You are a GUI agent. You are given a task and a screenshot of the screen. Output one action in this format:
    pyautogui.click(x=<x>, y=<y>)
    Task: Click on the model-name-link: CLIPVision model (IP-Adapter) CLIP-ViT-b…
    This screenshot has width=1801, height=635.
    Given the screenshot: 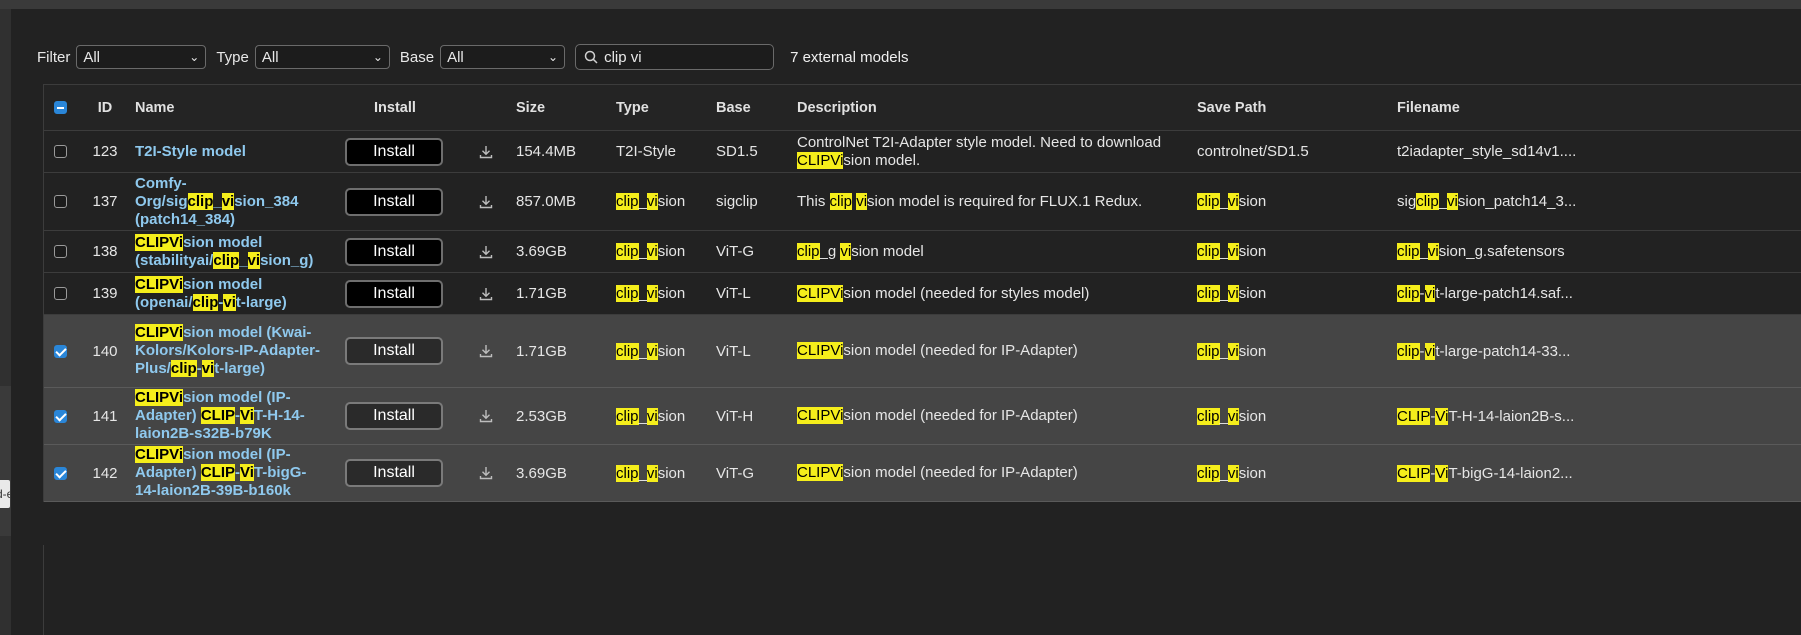 What is the action you would take?
    pyautogui.click(x=230, y=473)
    